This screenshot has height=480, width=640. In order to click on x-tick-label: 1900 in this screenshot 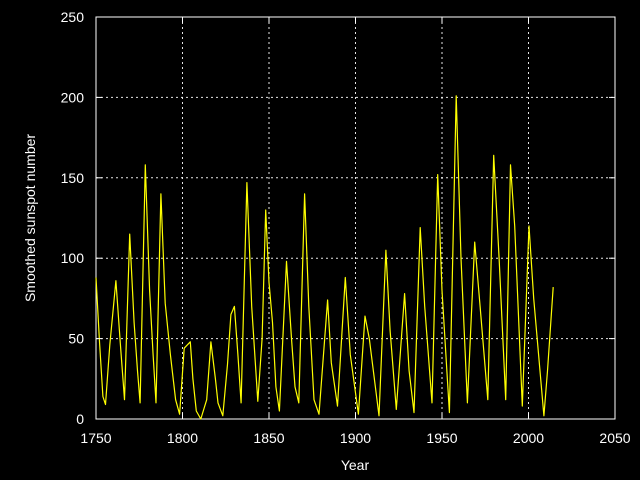, I will do `click(355, 438)`.